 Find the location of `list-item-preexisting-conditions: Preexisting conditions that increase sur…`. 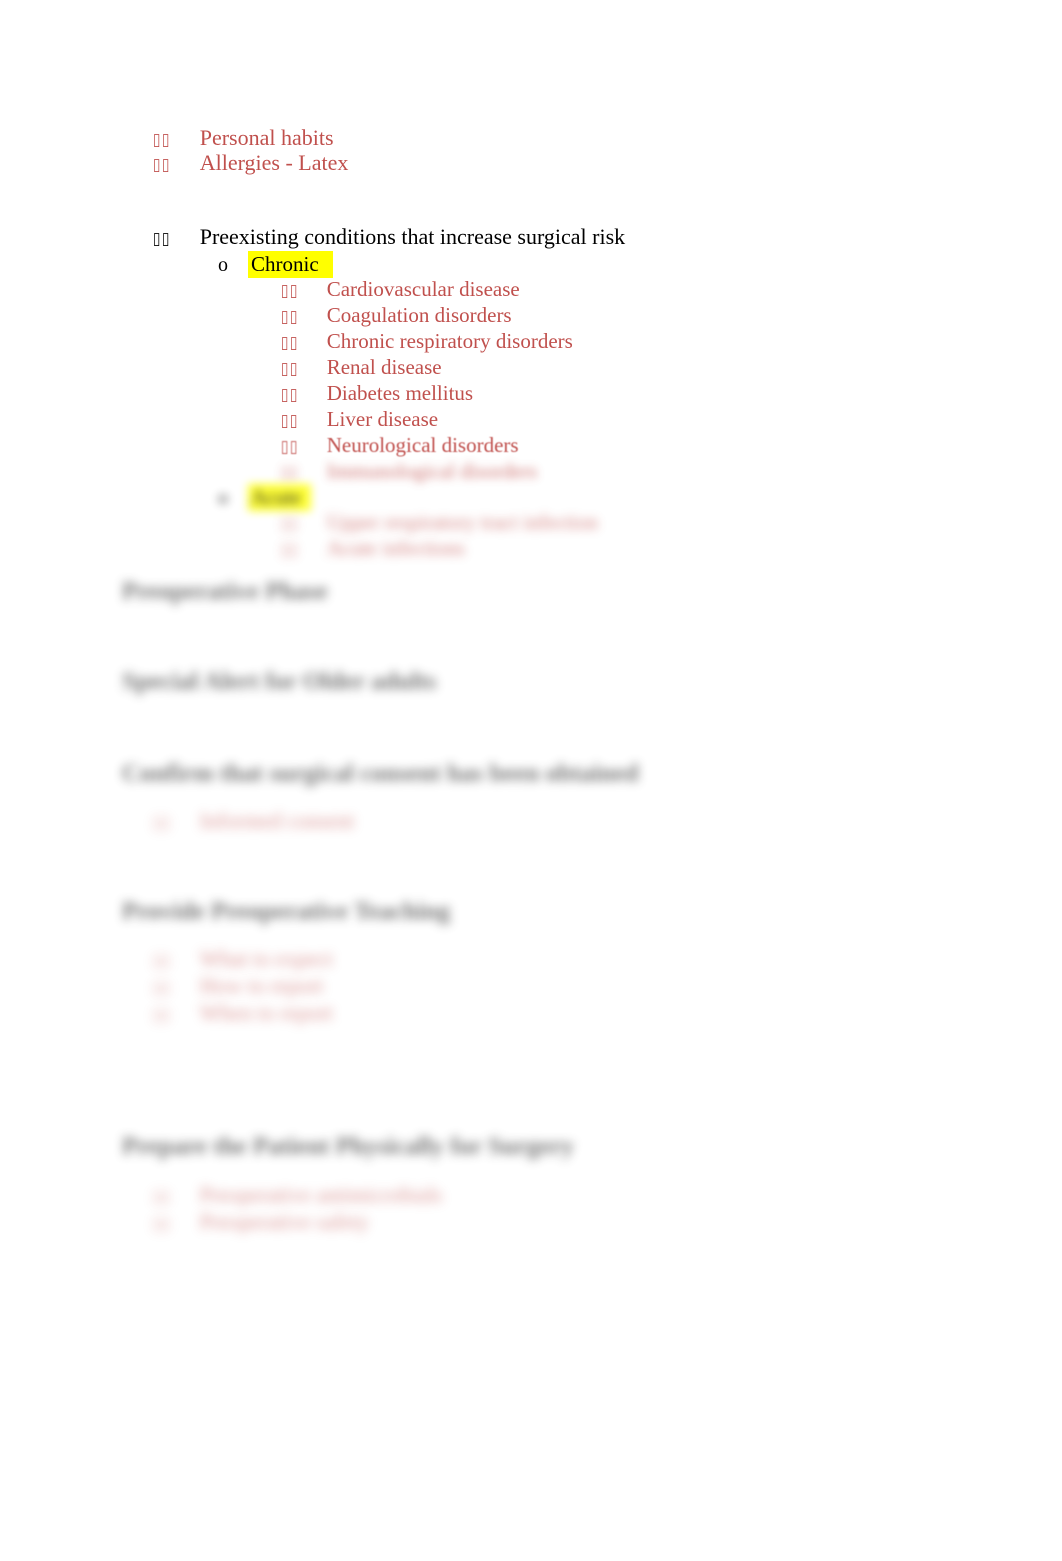

list-item-preexisting-conditions: Preexisting conditions that increase sur… is located at coordinates (388, 237).